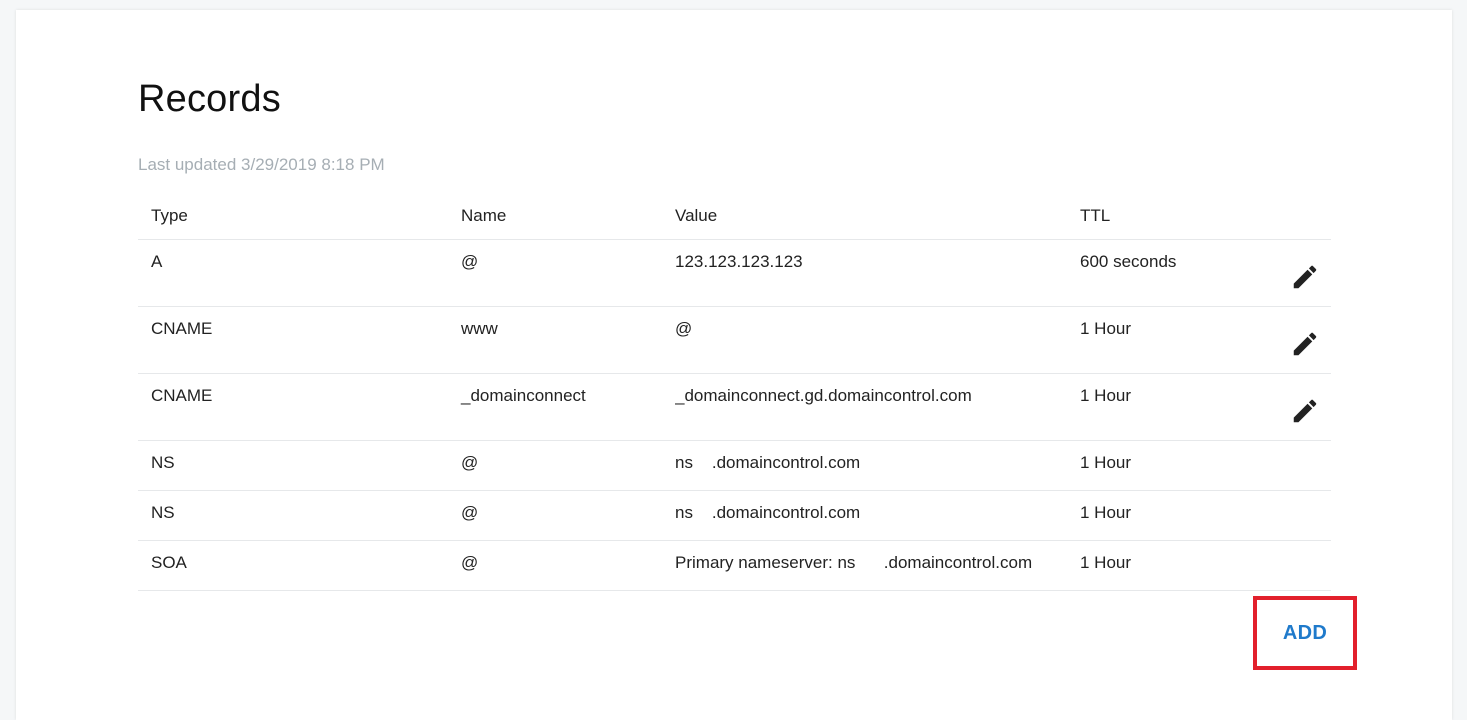 This screenshot has width=1467, height=720. Describe the element at coordinates (739, 261) in the screenshot. I see `record-value: 123.123.123.123` at that location.